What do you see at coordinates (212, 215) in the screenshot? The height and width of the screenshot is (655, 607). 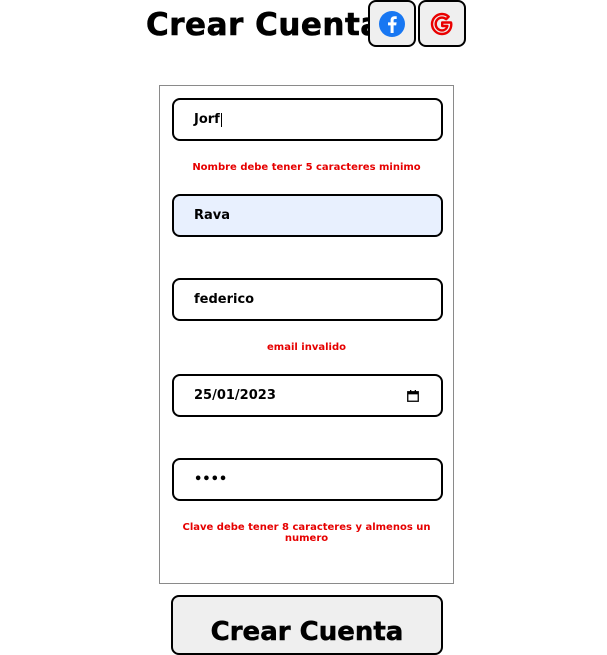 I see `apellido-value: Rava` at bounding box center [212, 215].